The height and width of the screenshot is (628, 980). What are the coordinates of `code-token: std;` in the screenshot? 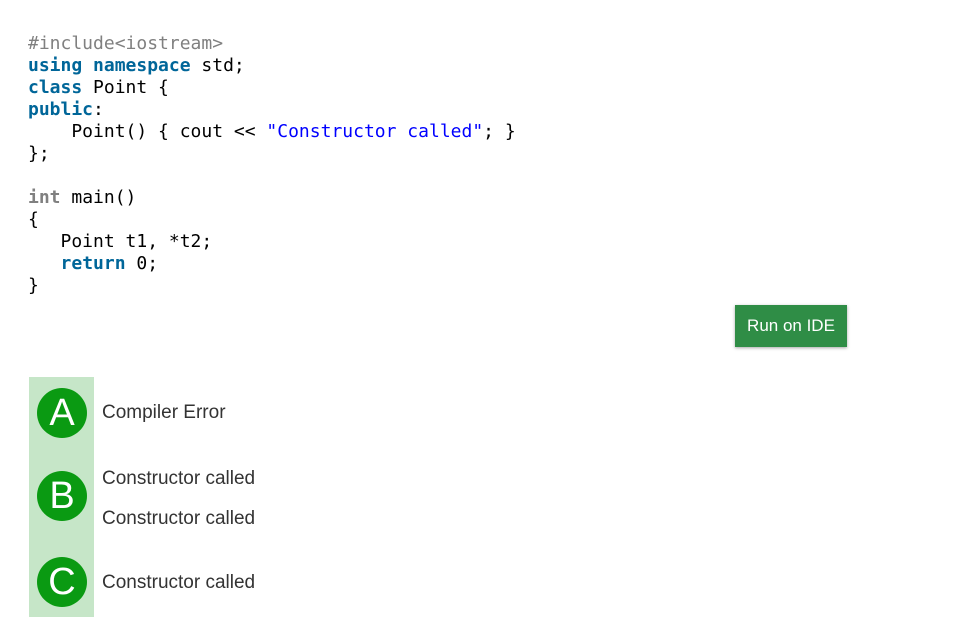 It's located at (217, 65).